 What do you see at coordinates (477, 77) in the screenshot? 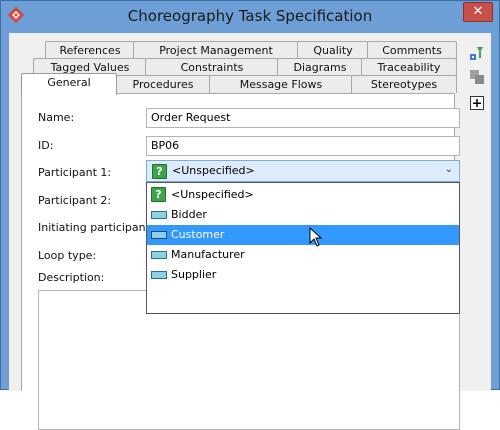
I see `stack-icon` at bounding box center [477, 77].